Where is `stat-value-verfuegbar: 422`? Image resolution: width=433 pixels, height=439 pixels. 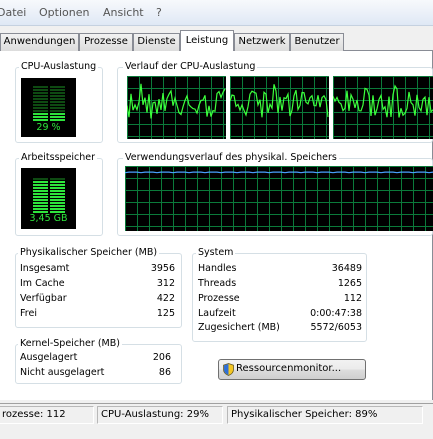 stat-value-verfuegbar: 422 is located at coordinates (165, 298).